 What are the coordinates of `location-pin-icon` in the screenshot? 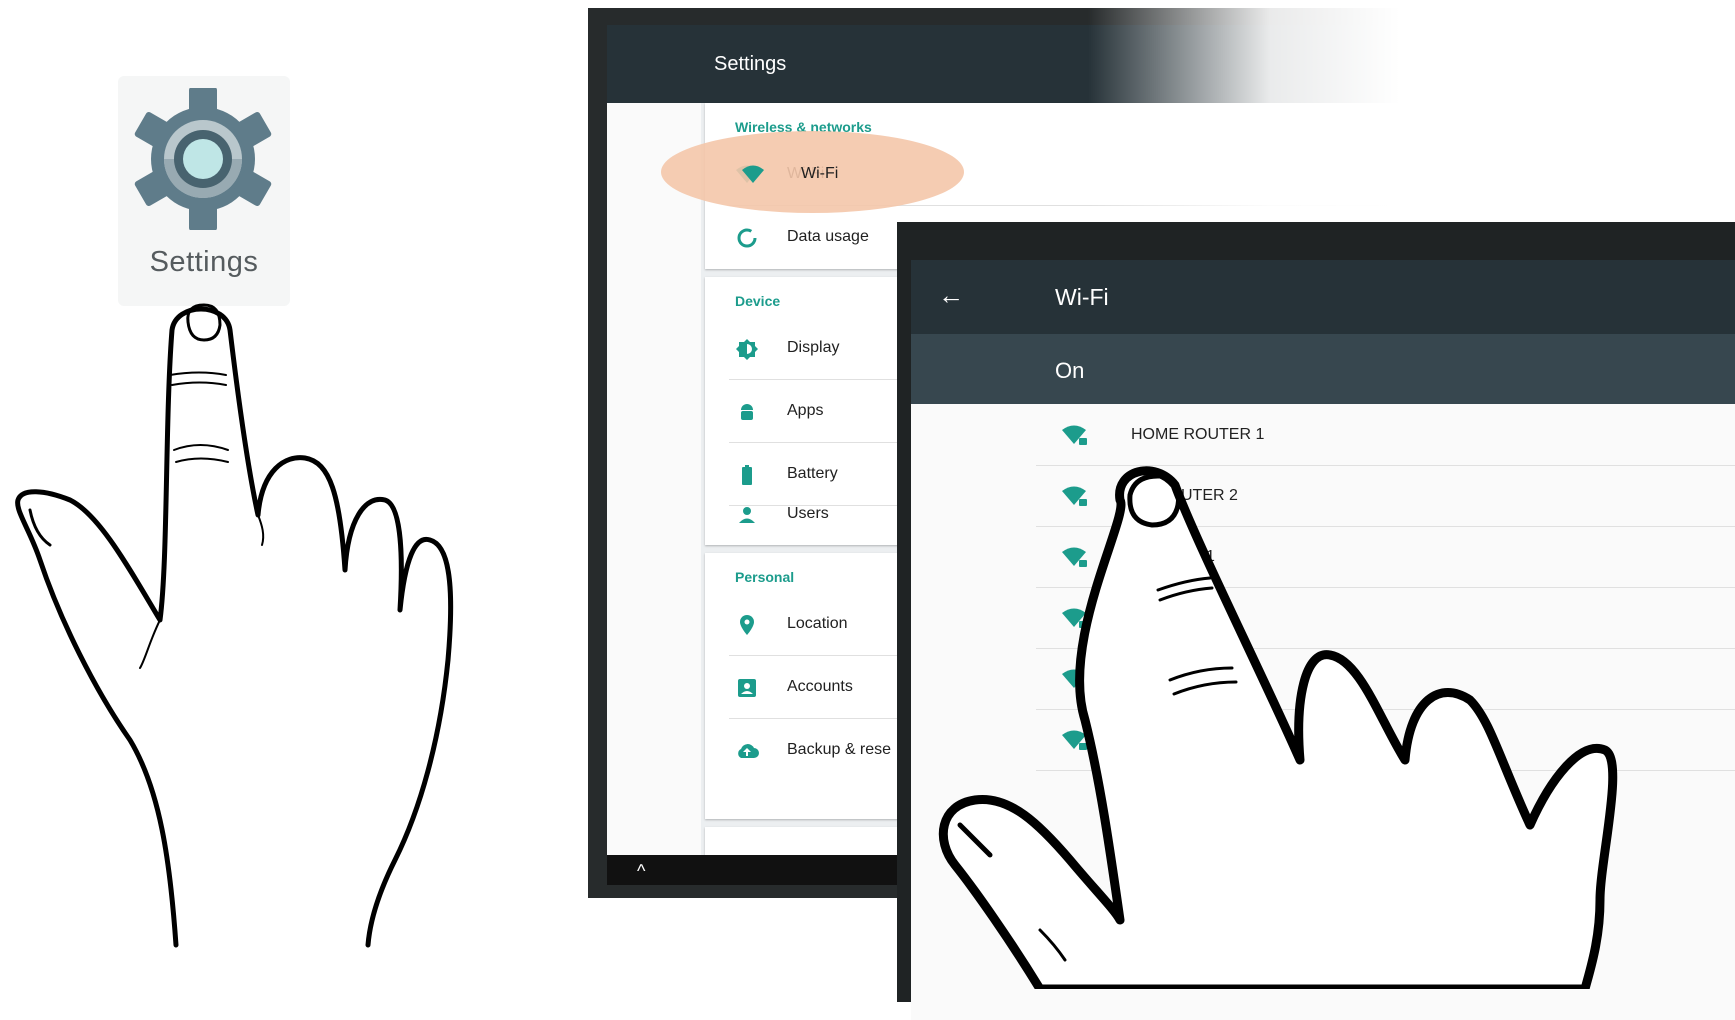 It's located at (747, 625).